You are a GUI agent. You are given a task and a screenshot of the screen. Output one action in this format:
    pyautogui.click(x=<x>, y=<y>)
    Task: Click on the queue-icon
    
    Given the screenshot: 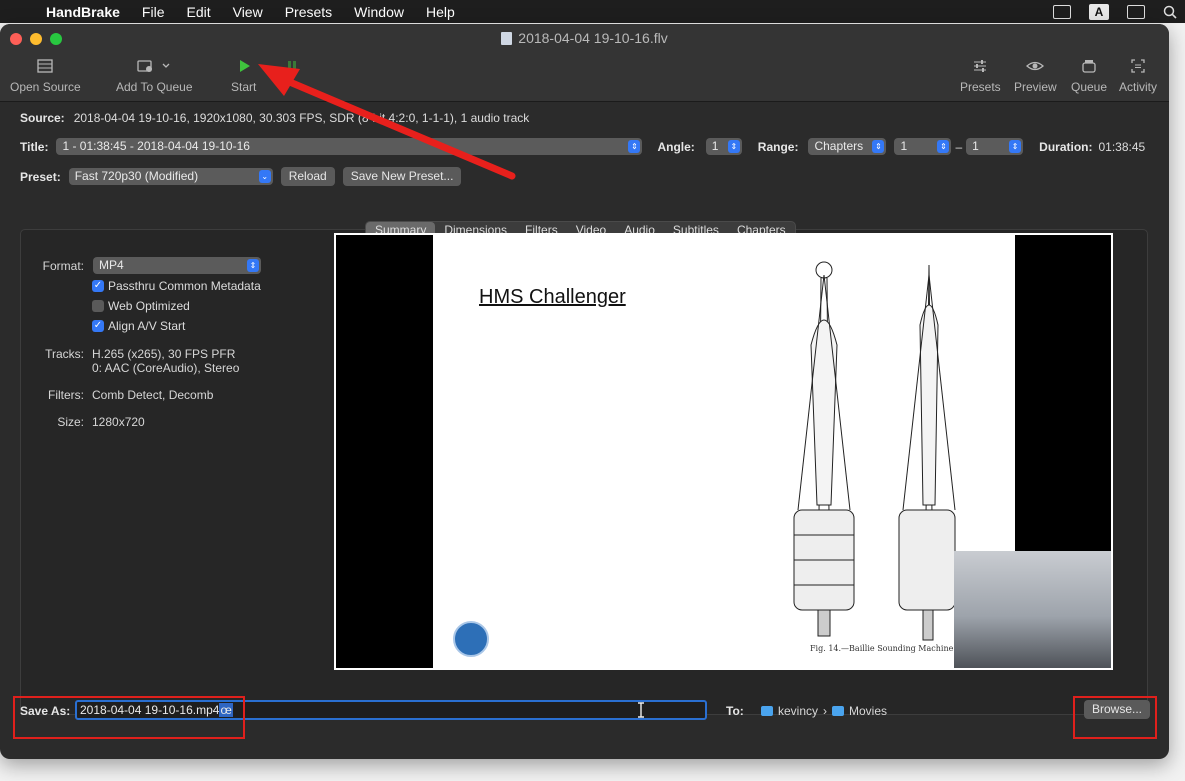 What is the action you would take?
    pyautogui.click(x=1089, y=66)
    